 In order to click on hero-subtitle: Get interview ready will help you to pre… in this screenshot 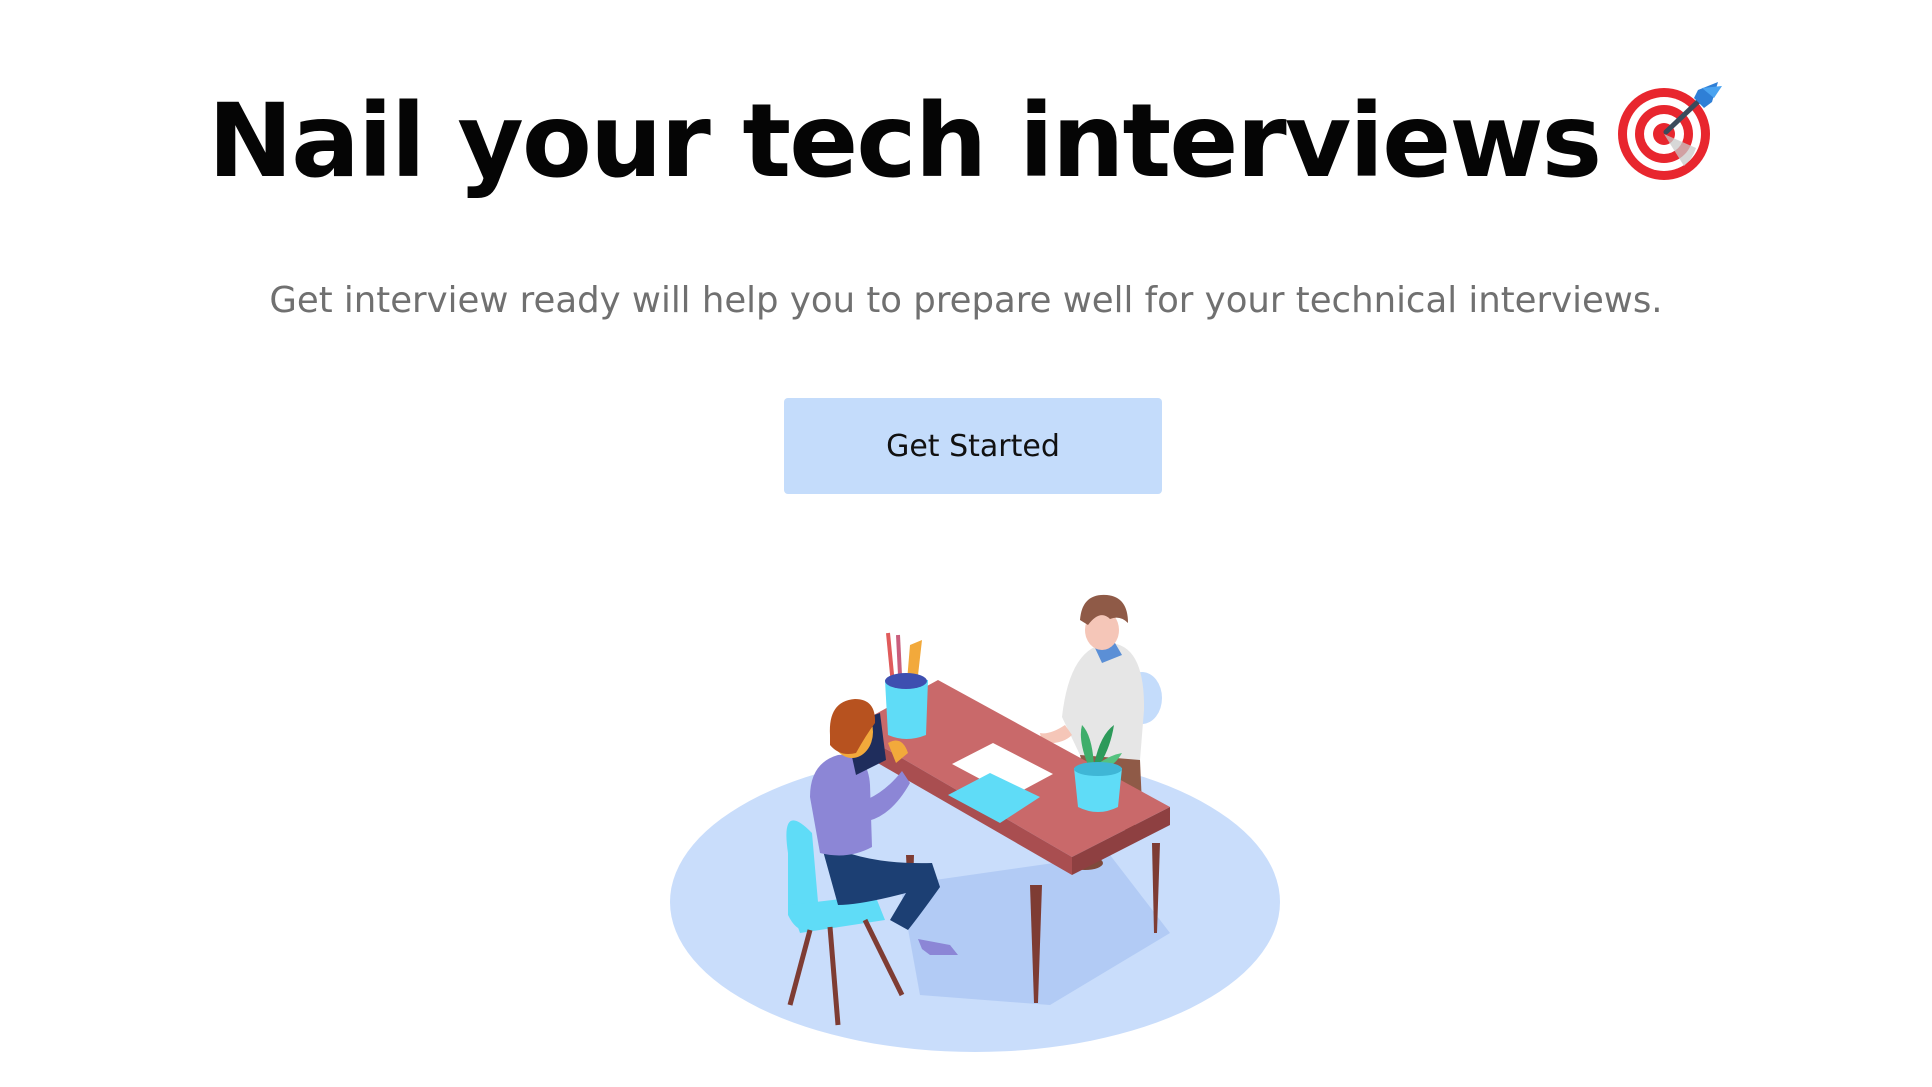, I will do `click(966, 300)`.